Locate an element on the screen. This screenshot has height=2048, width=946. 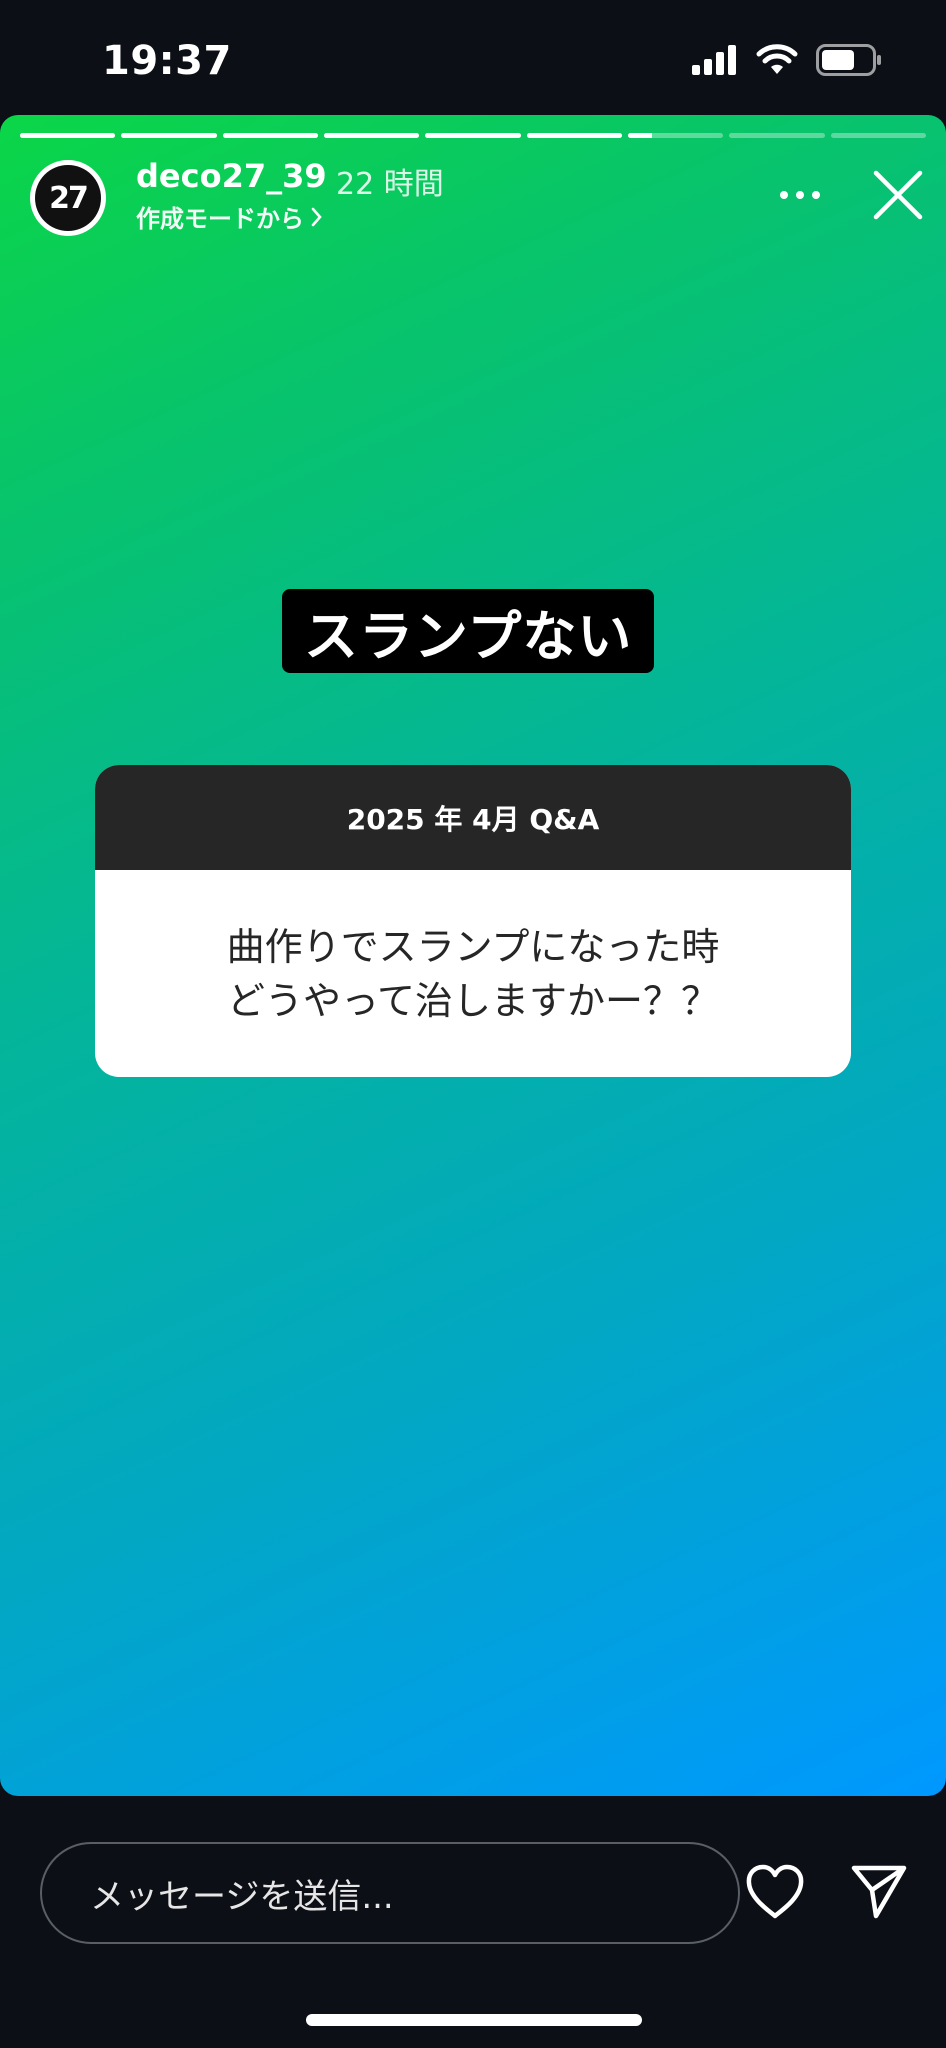
create-mode-label: 作成モードから is located at coordinates (220, 219).